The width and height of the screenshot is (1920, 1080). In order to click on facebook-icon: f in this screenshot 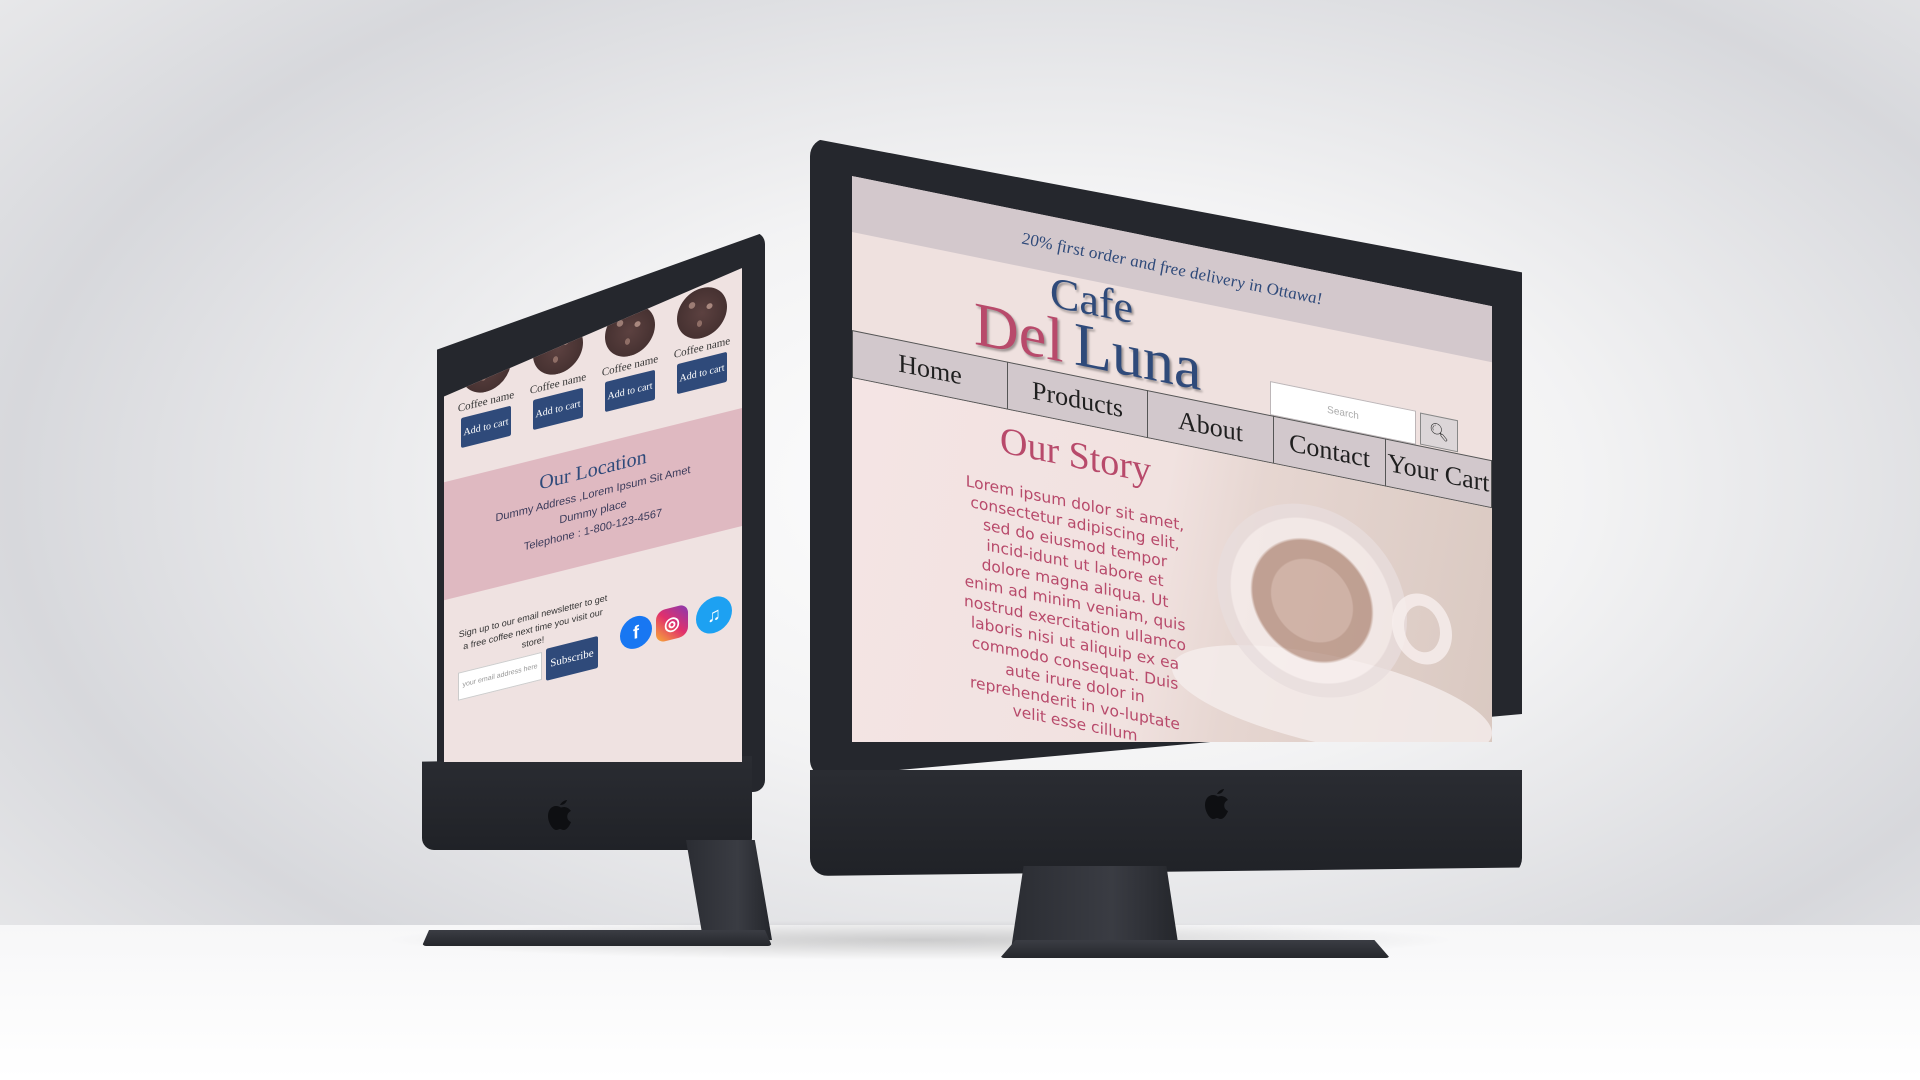, I will do `click(636, 632)`.